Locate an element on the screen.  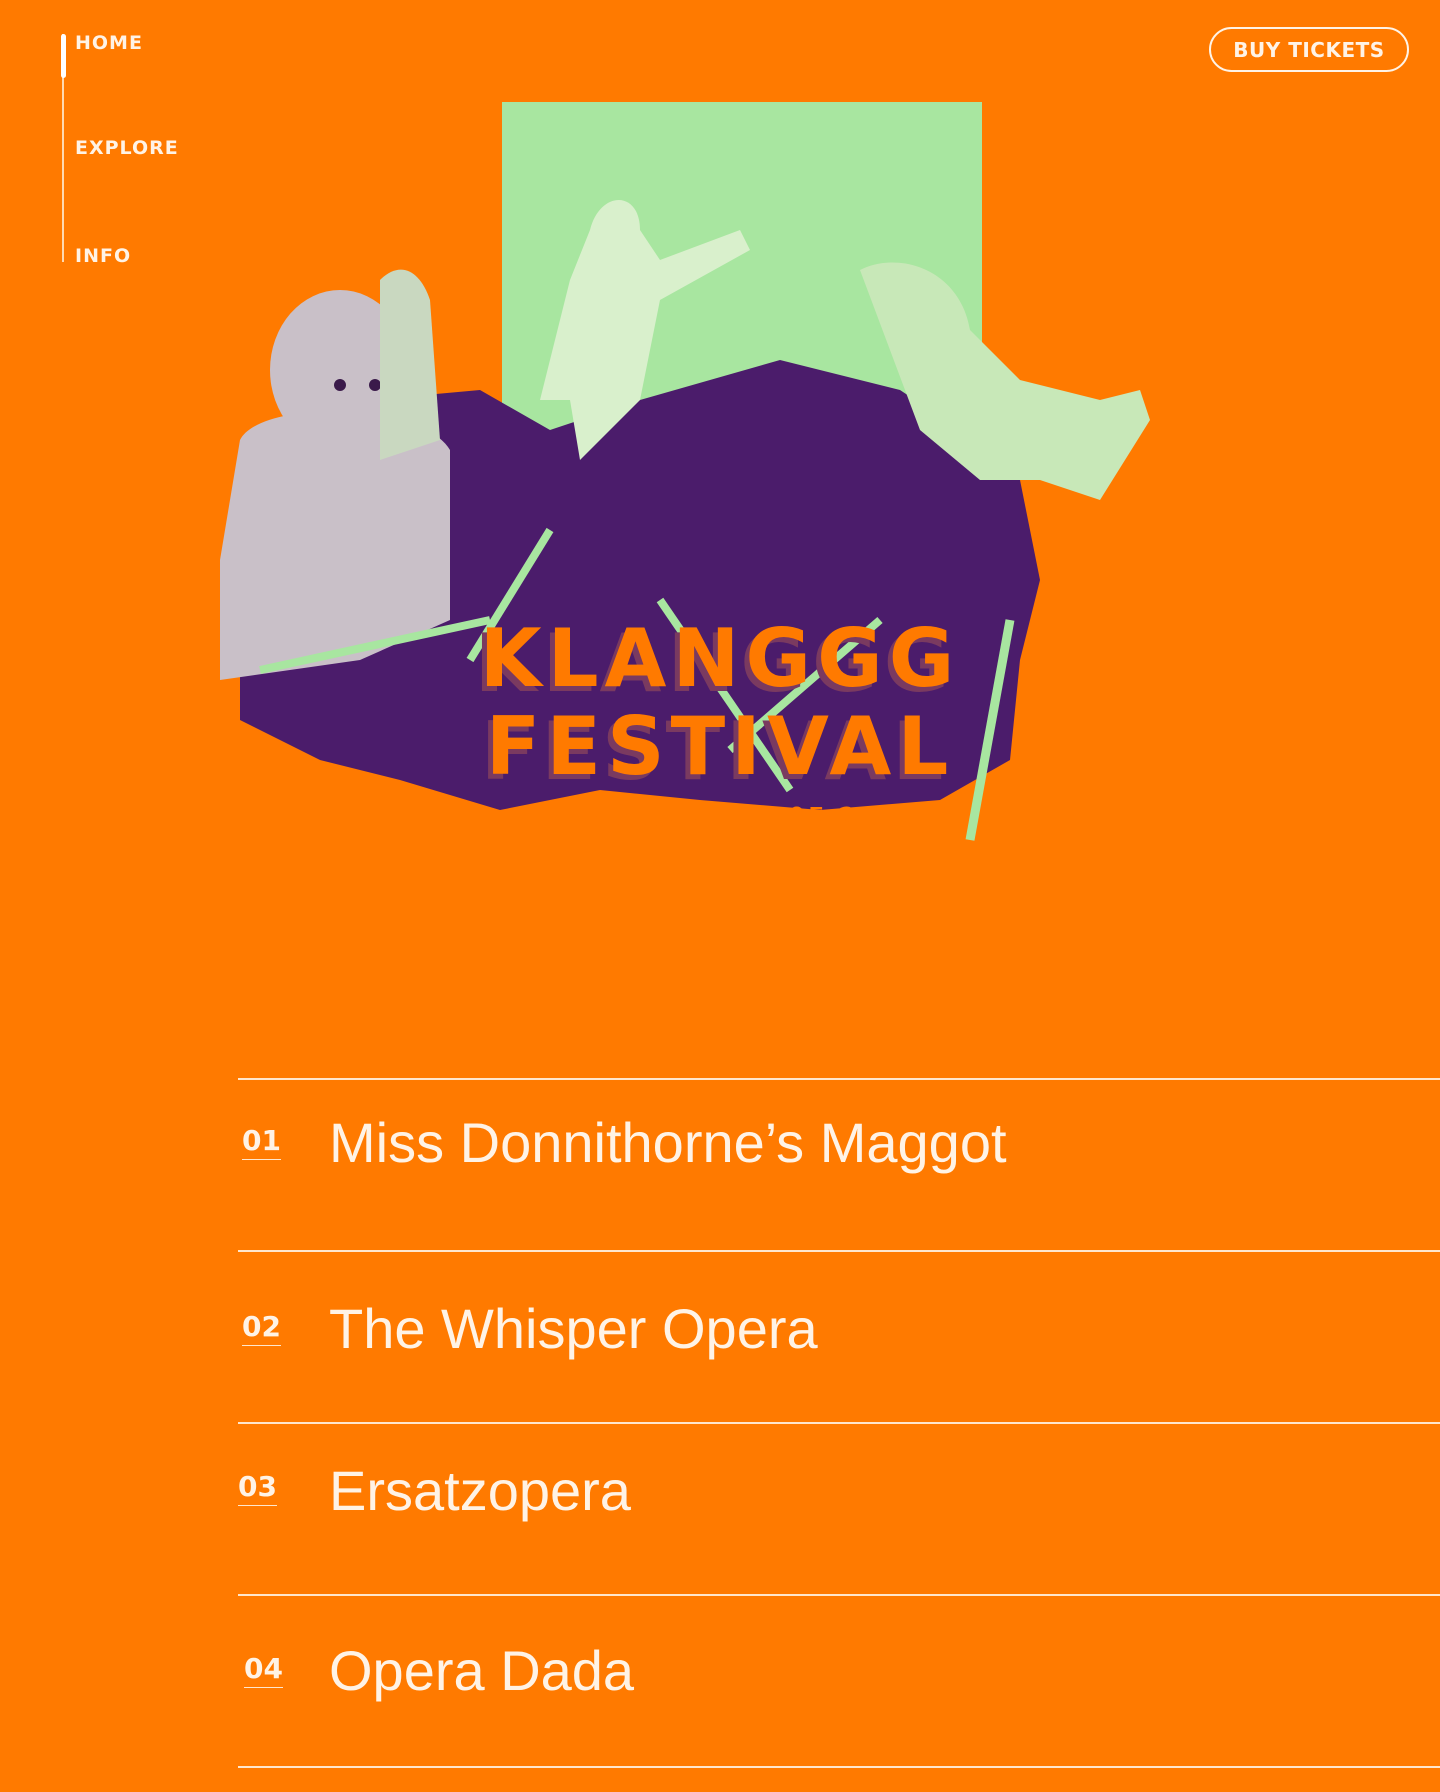
event-number: 02 is located at coordinates (261, 1328).